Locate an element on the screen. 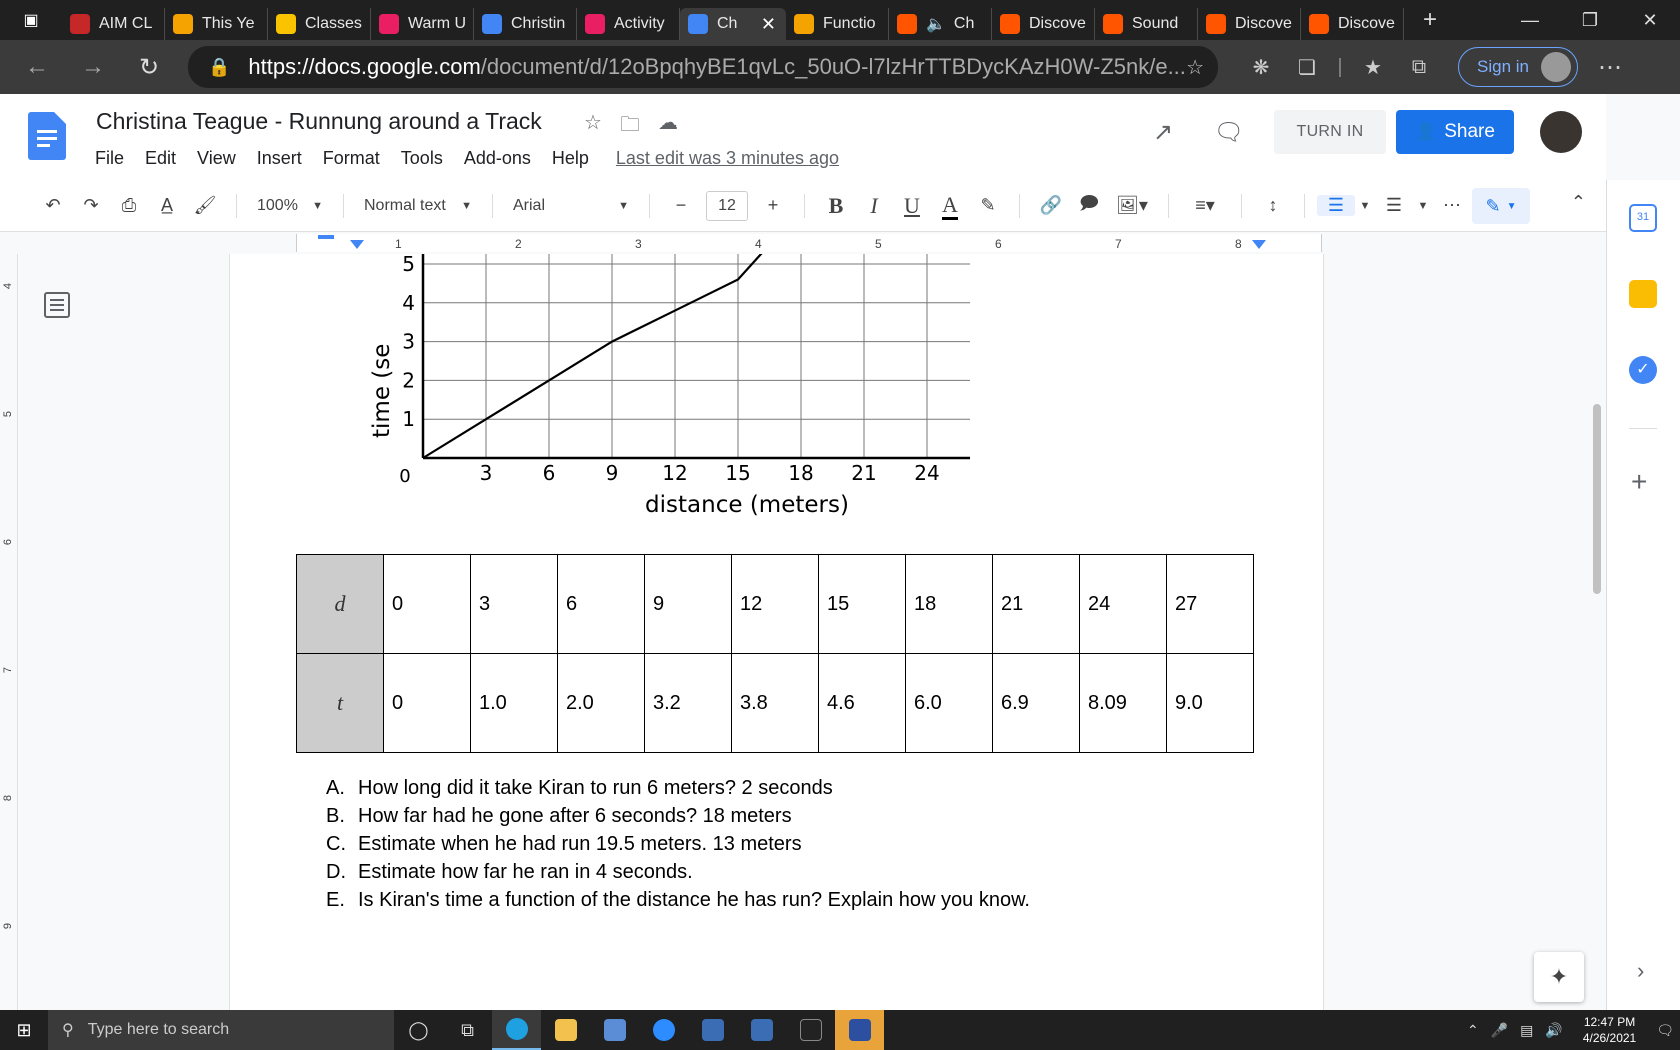 The width and height of the screenshot is (1680, 1050). font-select: Arial ▼ is located at coordinates (571, 206).